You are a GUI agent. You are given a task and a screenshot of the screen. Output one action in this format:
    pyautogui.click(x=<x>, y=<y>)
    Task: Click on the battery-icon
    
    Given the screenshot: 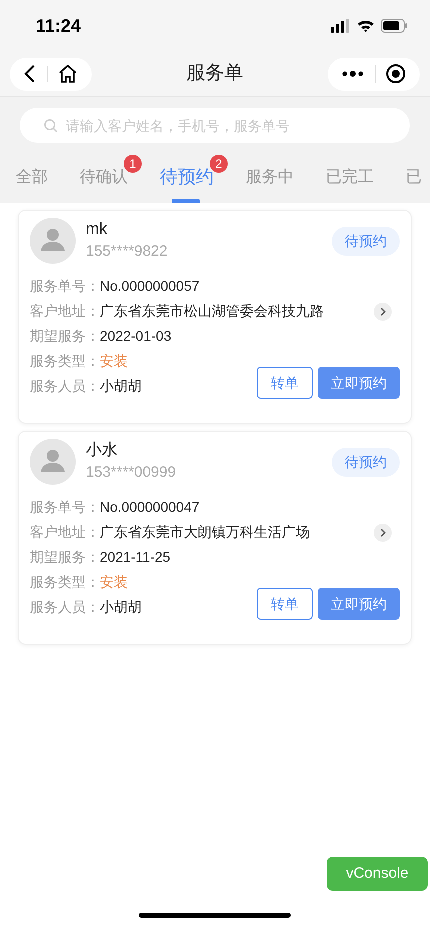 What is the action you would take?
    pyautogui.click(x=394, y=26)
    